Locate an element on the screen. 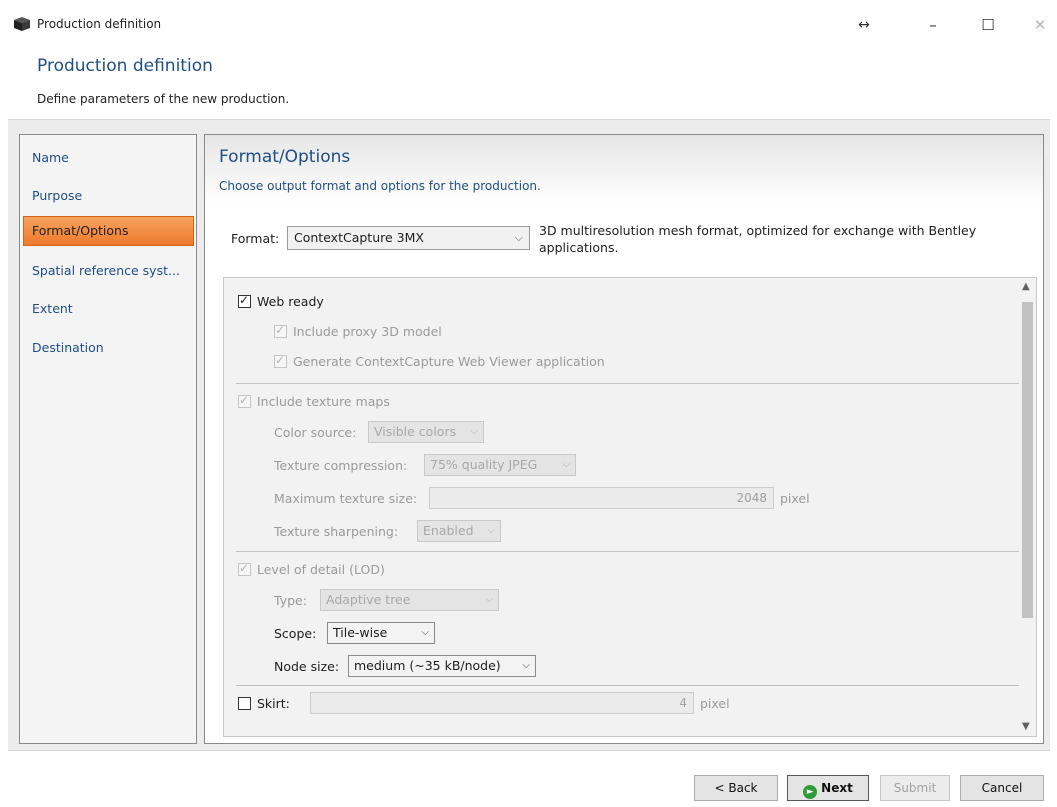 The height and width of the screenshot is (807, 1057). texture-compression-select: 75% quality JPEG ⌵ is located at coordinates (500, 465).